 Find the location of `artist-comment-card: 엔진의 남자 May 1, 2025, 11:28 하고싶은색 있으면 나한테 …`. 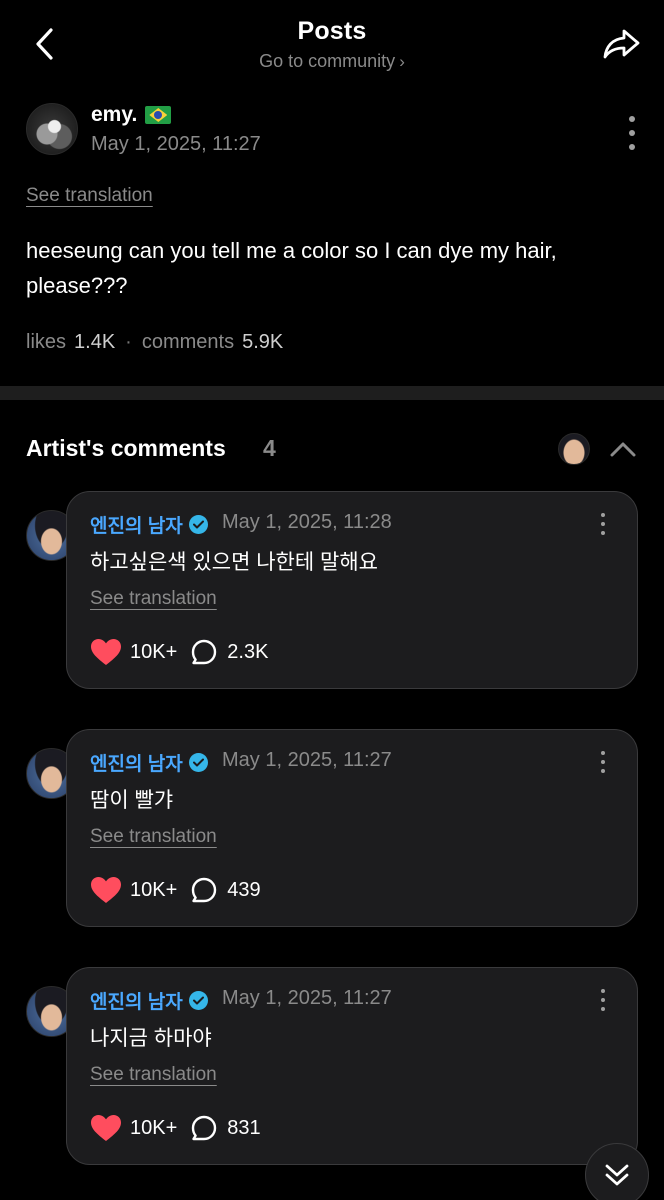

artist-comment-card: 엔진의 남자 May 1, 2025, 11:28 하고싶은색 있으면 나한테 … is located at coordinates (352, 590).